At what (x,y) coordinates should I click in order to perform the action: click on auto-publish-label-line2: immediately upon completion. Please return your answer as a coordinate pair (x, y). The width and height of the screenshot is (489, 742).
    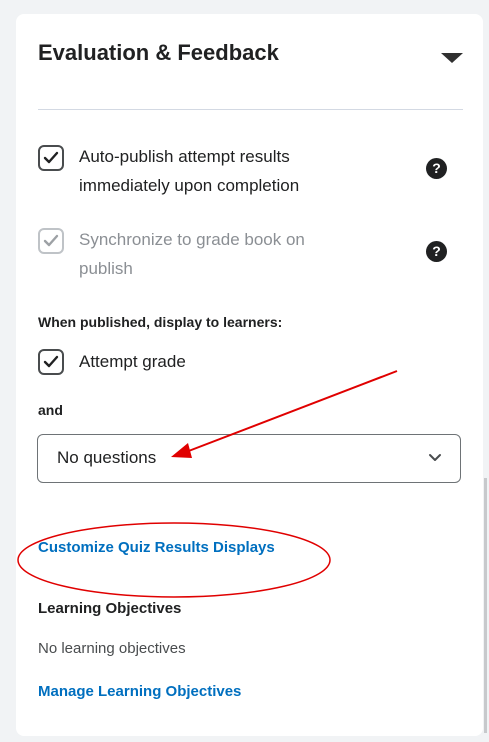
    Looking at the image, I should click on (189, 185).